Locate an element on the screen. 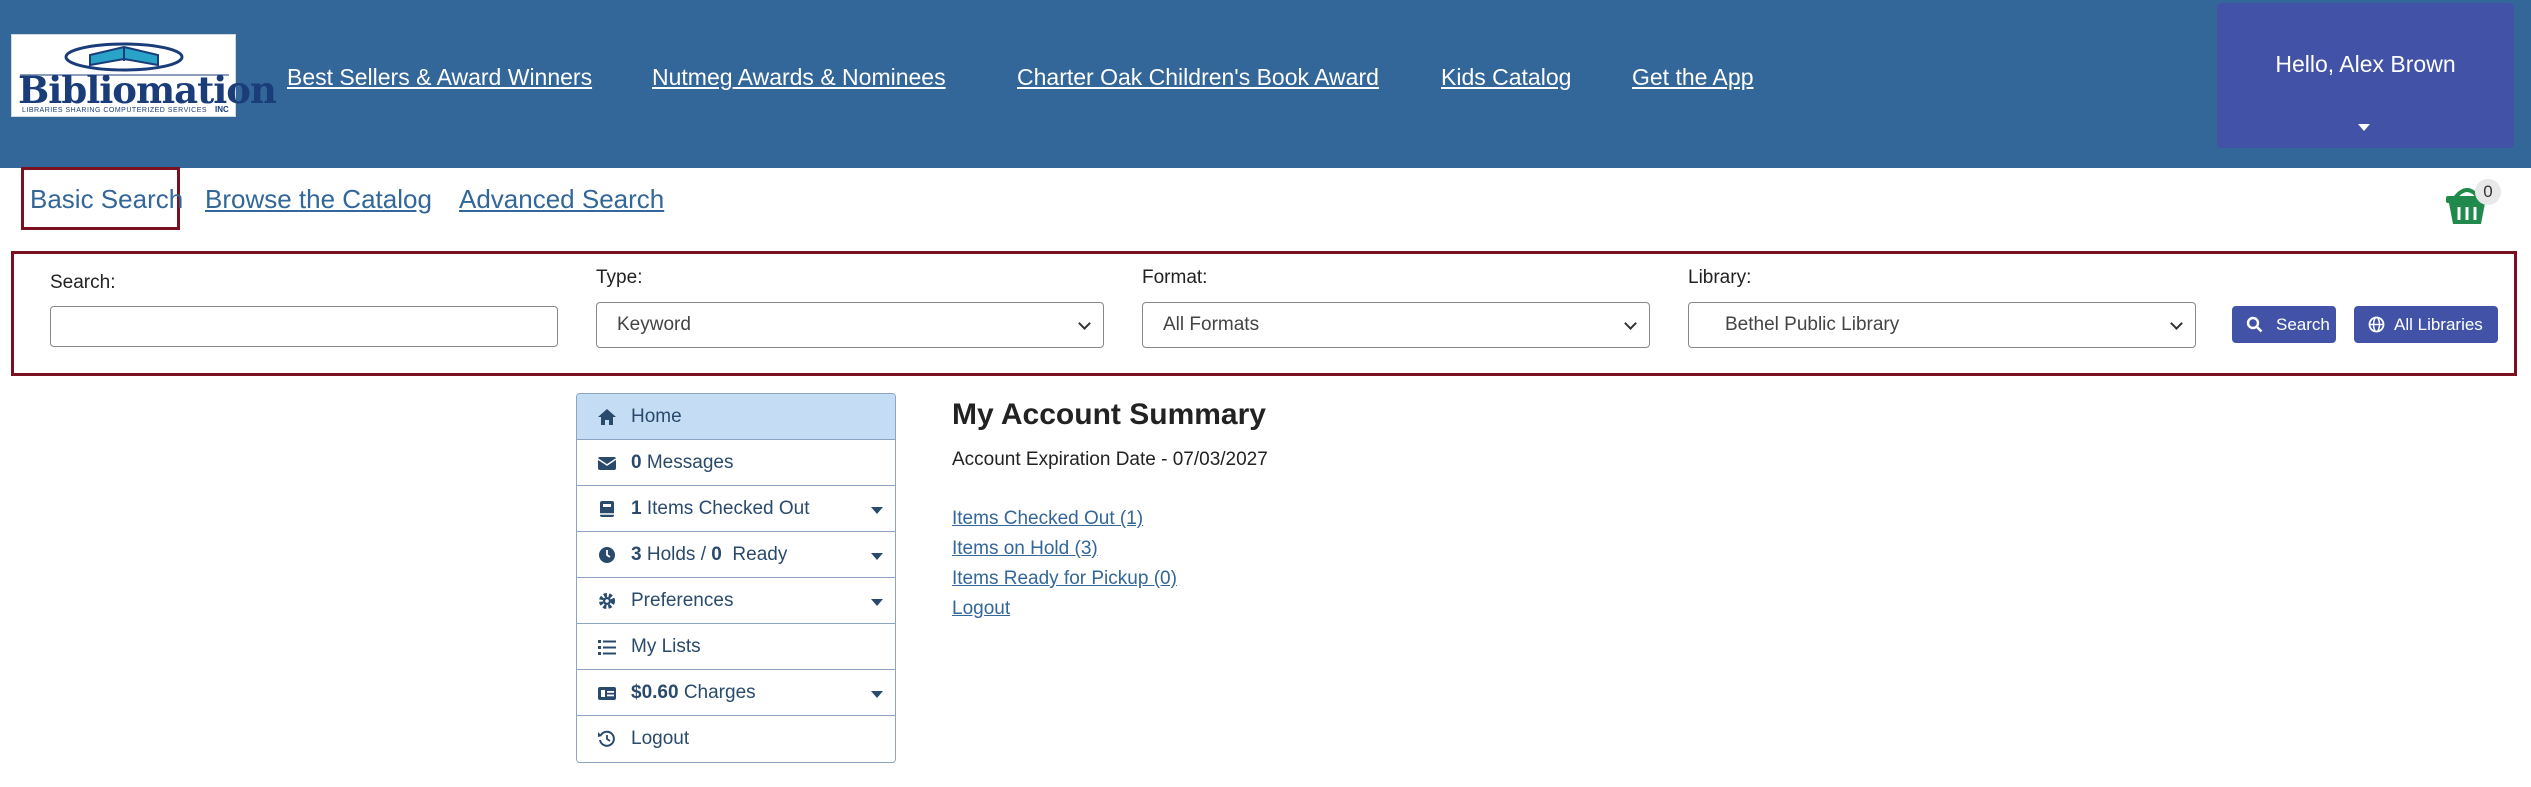 The height and width of the screenshot is (787, 2531). home-icon is located at coordinates (607, 417).